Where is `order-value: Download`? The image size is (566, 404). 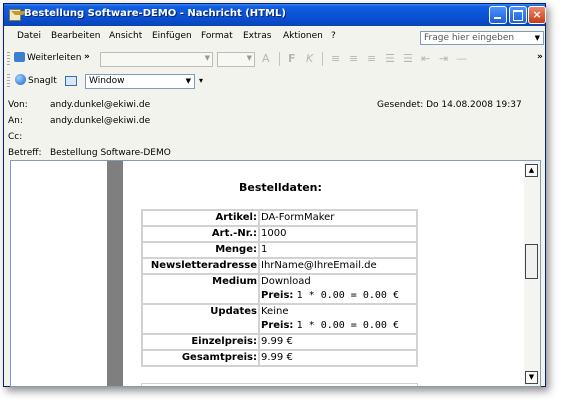 order-value: Download is located at coordinates (286, 281).